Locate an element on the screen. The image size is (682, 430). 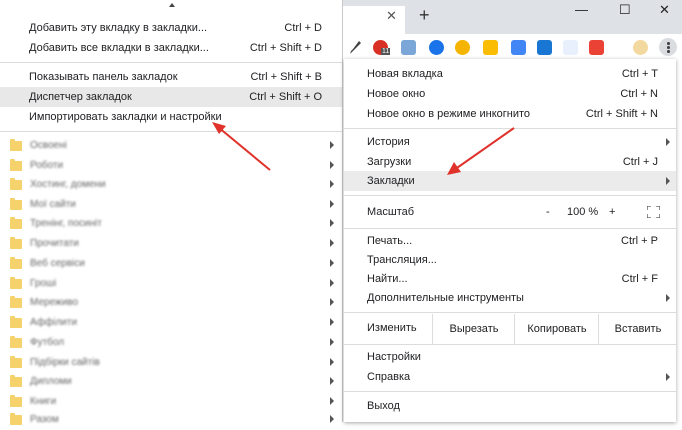
paste-button: Вставить is located at coordinates (637, 329).